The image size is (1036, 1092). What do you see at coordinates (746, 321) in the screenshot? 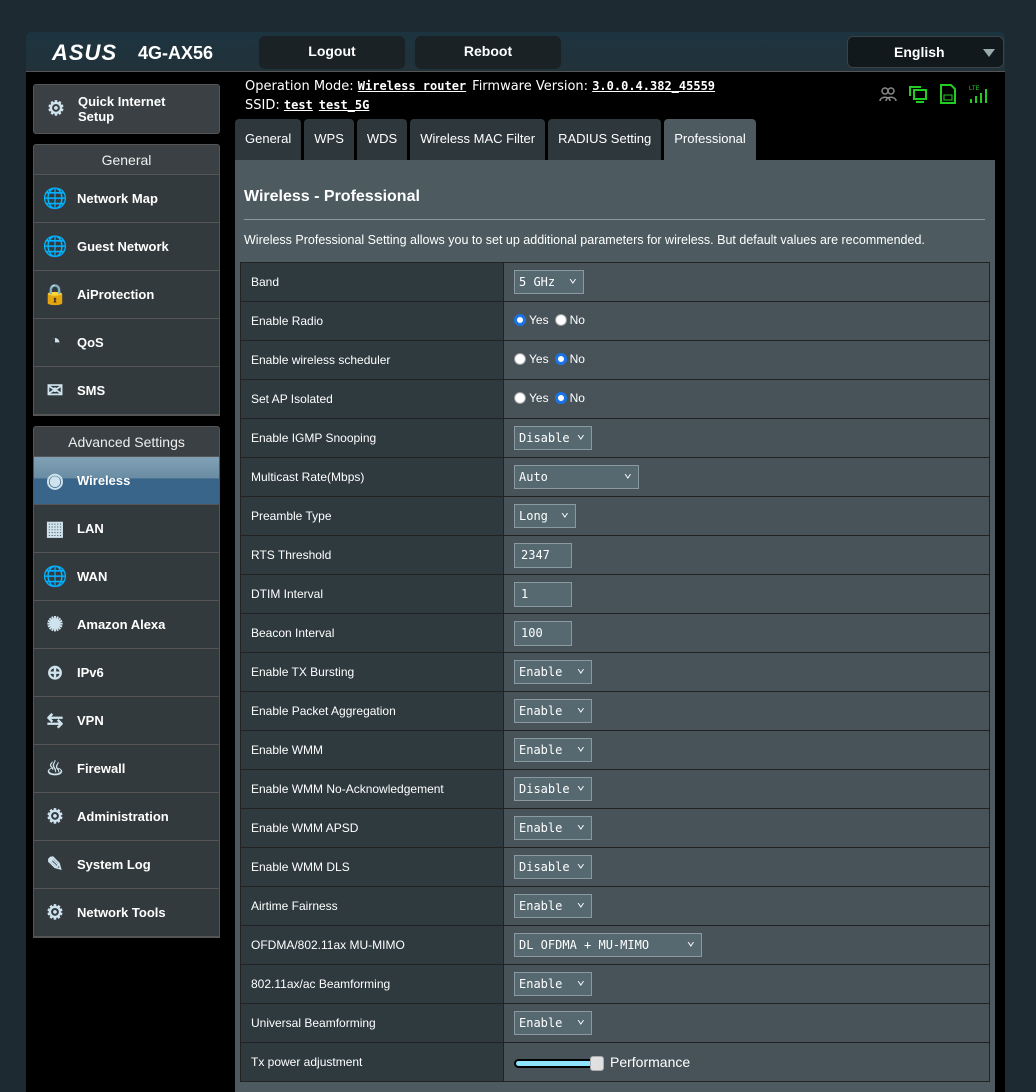
I see `setting-value: Yes No` at bounding box center [746, 321].